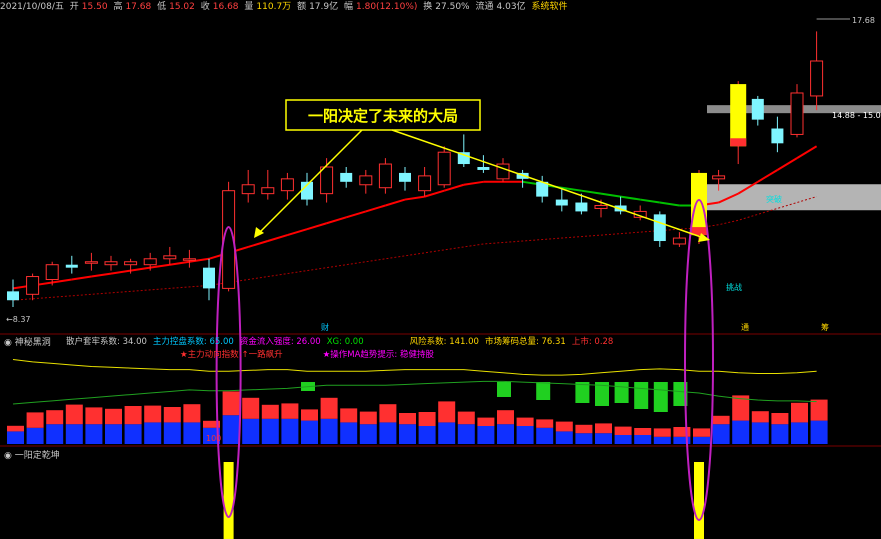 This screenshot has width=881, height=539. Describe the element at coordinates (32, 456) in the screenshot. I see `panel3-title: ◉ 一阳定乾坤` at that location.